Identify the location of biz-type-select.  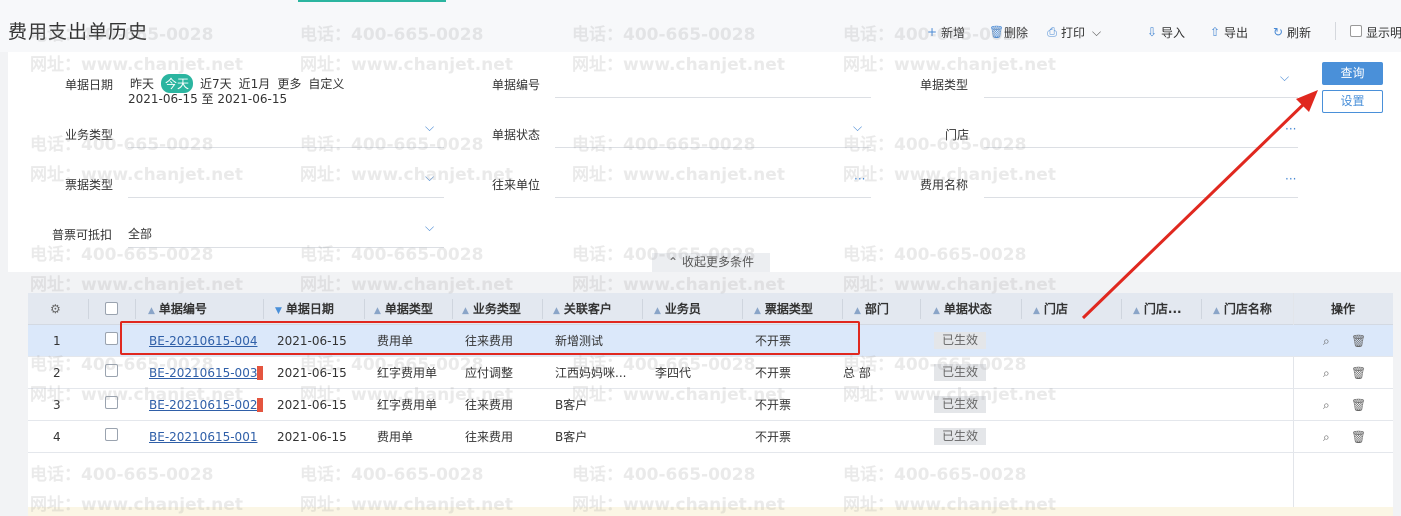
(286, 147).